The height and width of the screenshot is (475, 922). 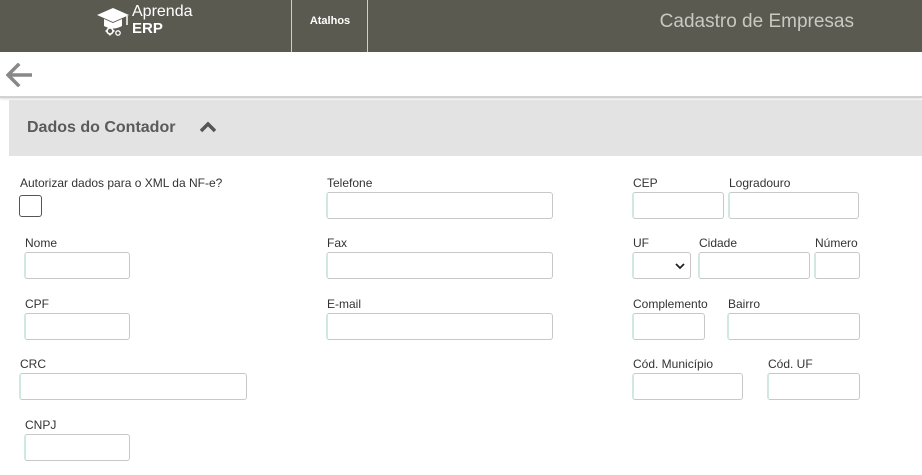 What do you see at coordinates (77, 447) in the screenshot?
I see `cnpj-input` at bounding box center [77, 447].